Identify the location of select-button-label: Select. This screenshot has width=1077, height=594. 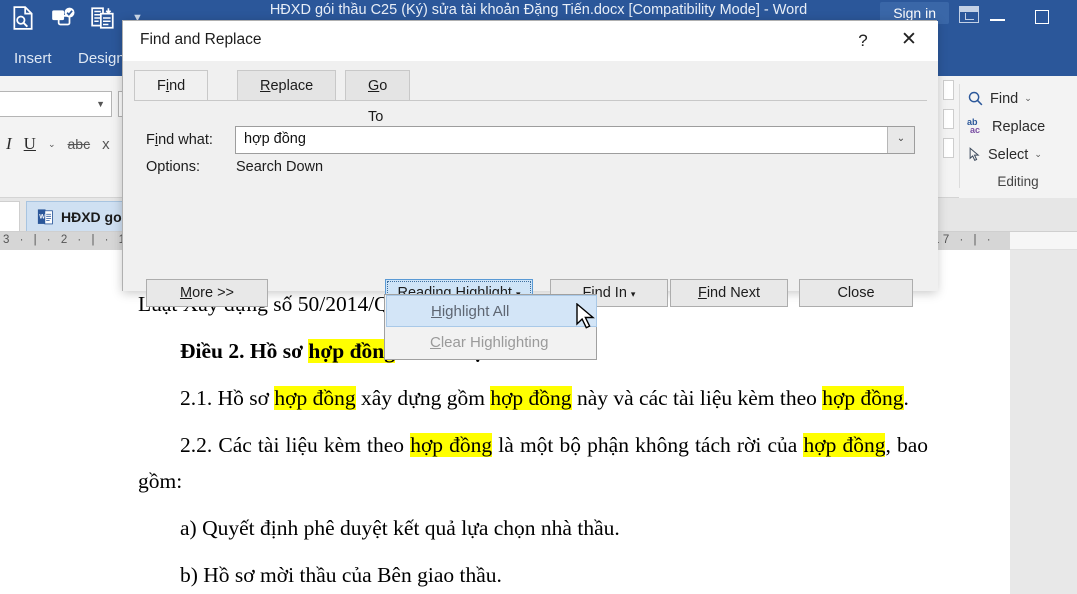
(1008, 154).